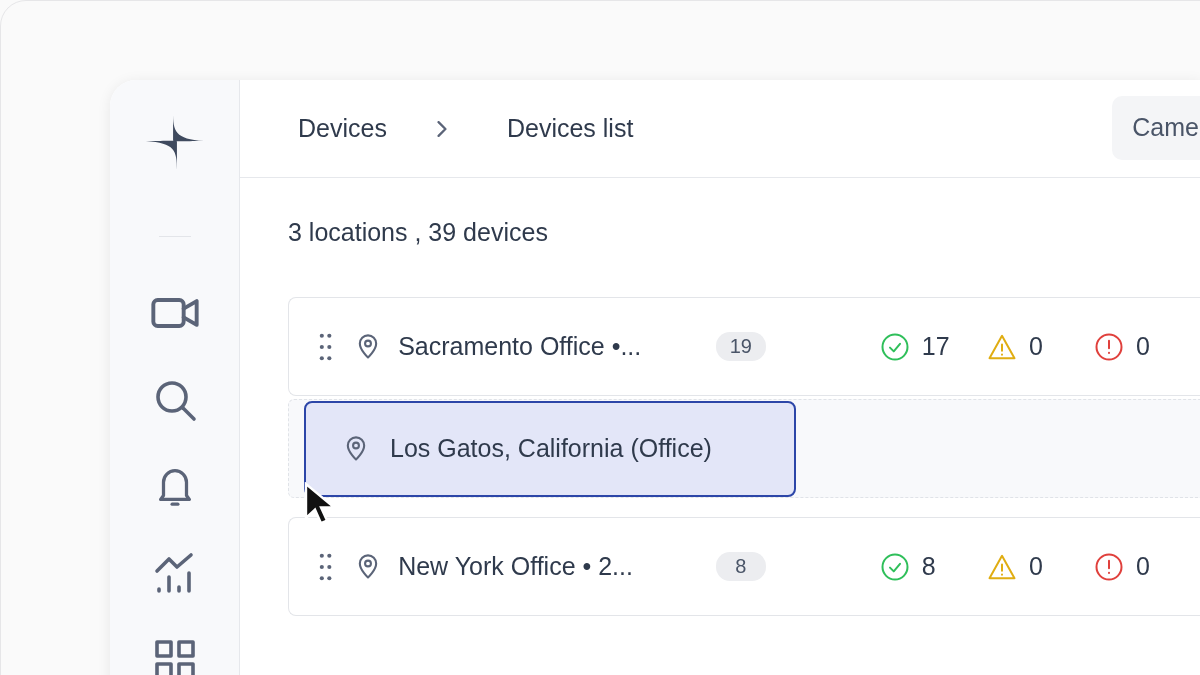  What do you see at coordinates (935, 346) in the screenshot?
I see `online-count: 17` at bounding box center [935, 346].